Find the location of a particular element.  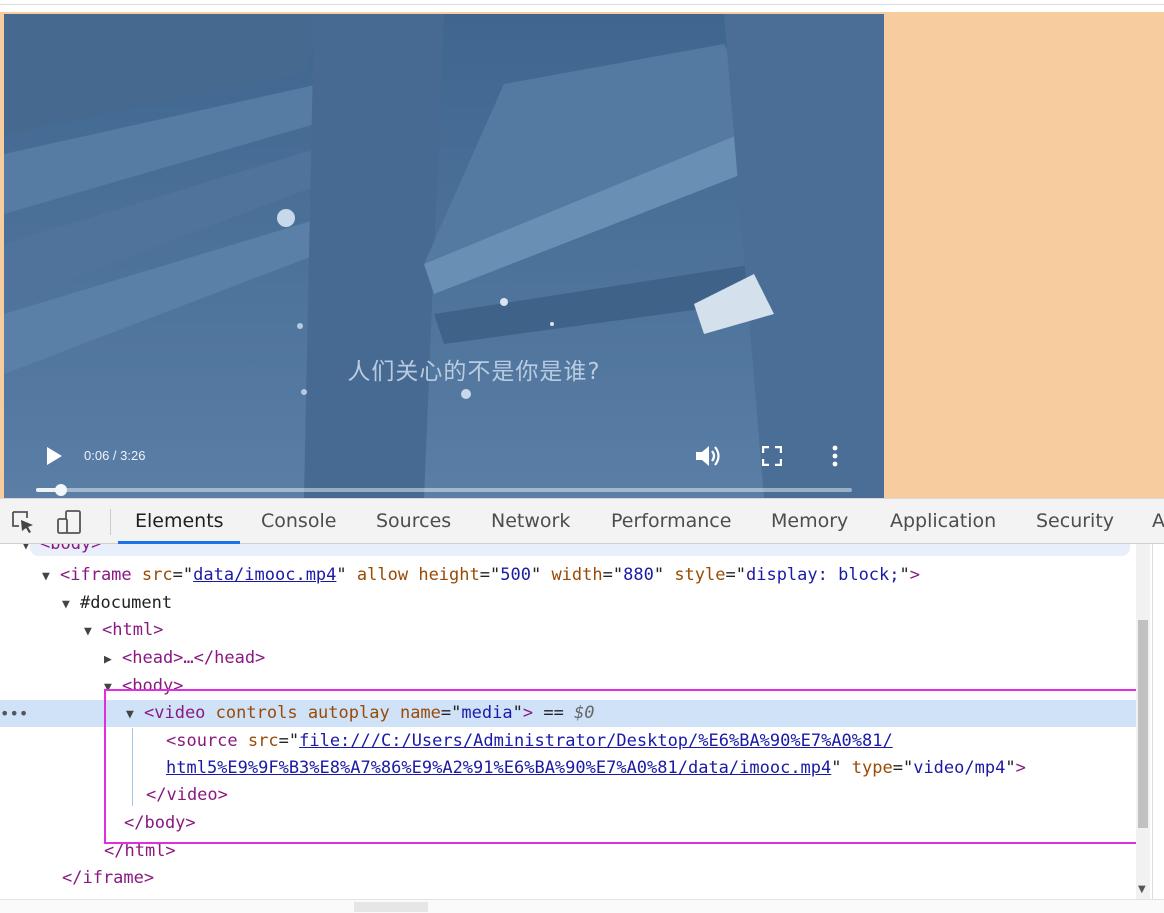

tab-console: Console is located at coordinates (298, 521).